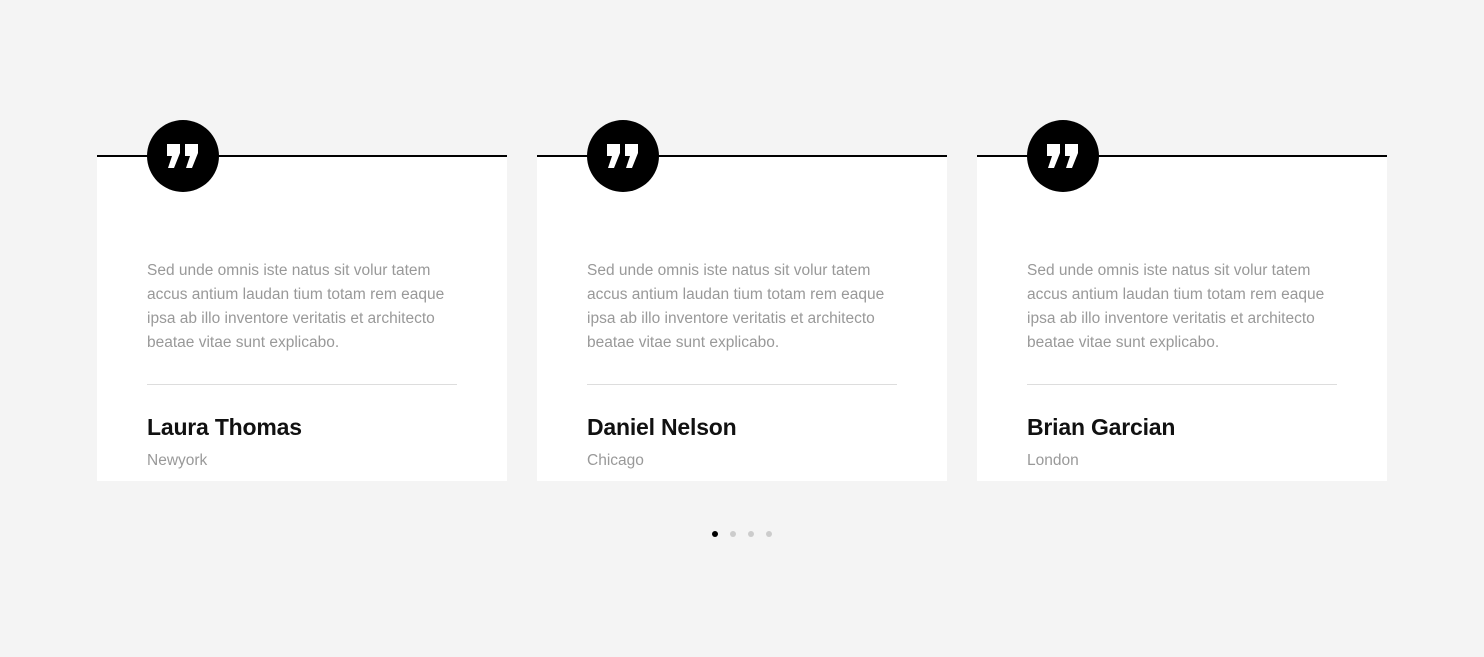 This screenshot has width=1484, height=657. I want to click on author-name: Brian Garcian, so click(1101, 427).